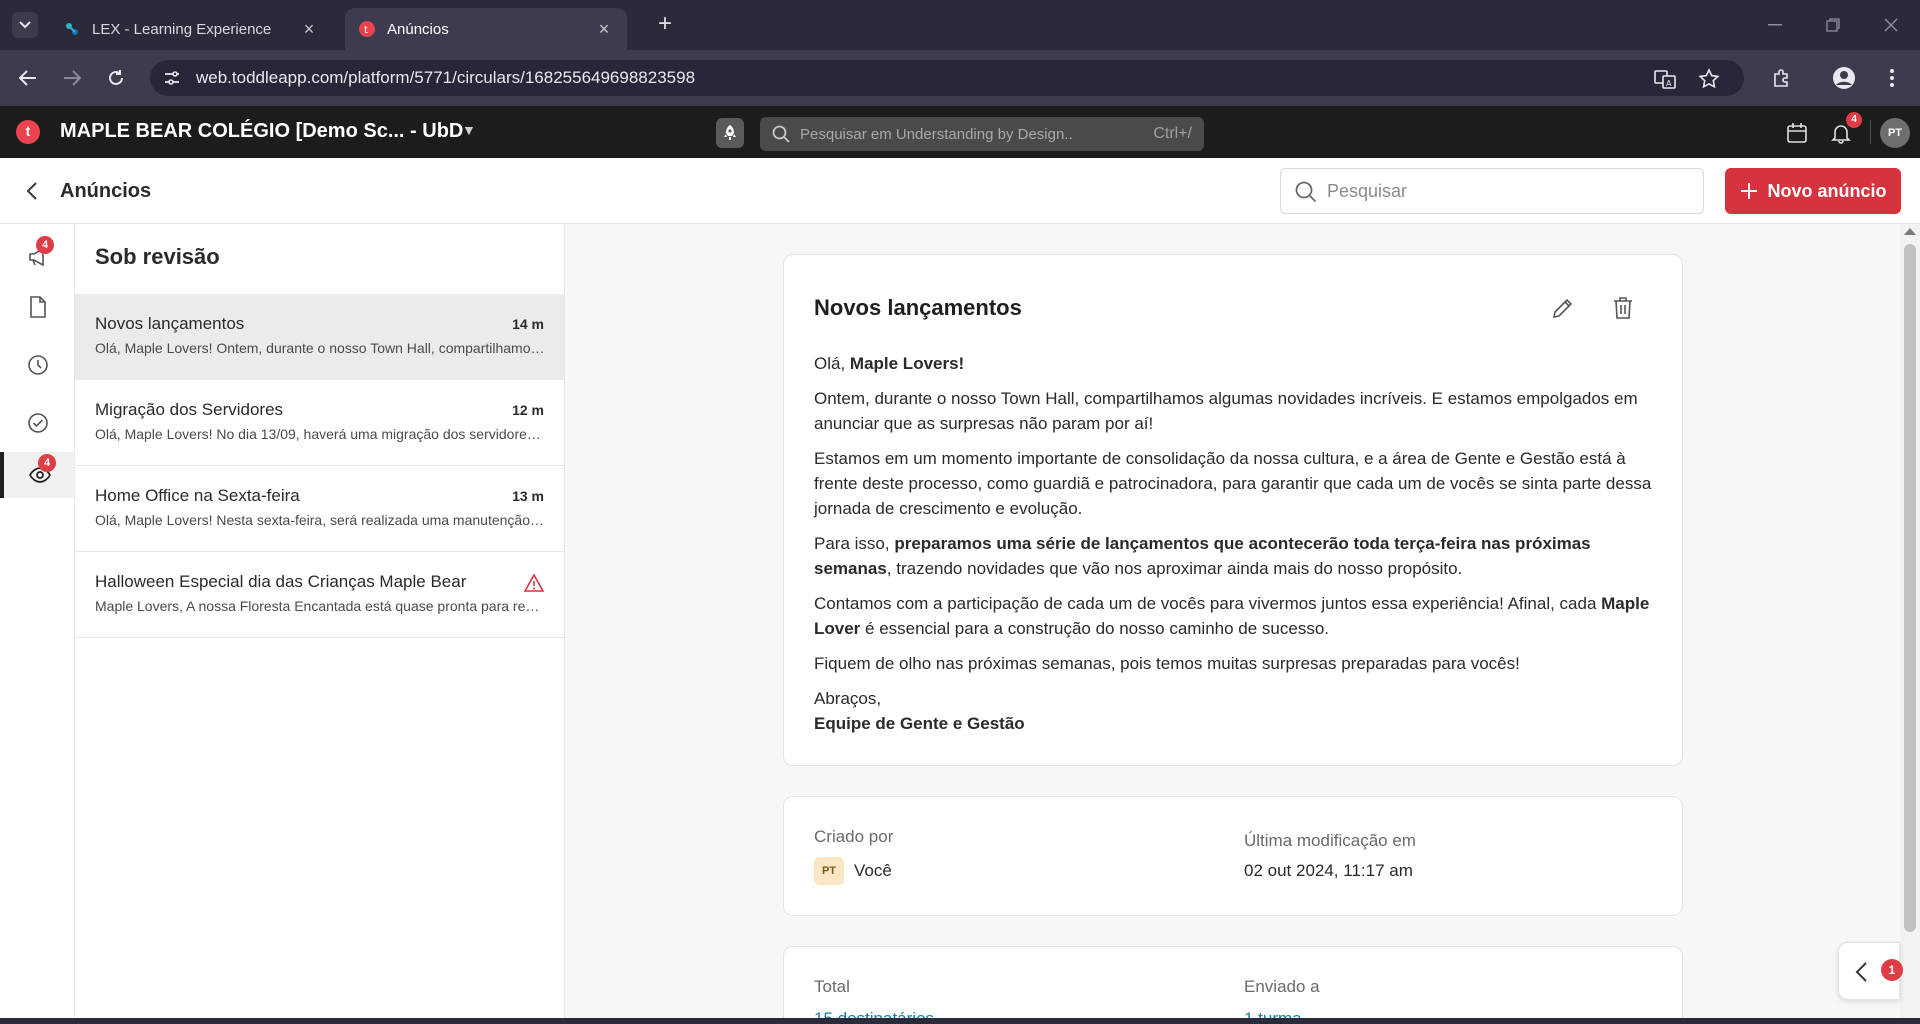 This screenshot has height=1024, width=1920. I want to click on warning-icon, so click(534, 583).